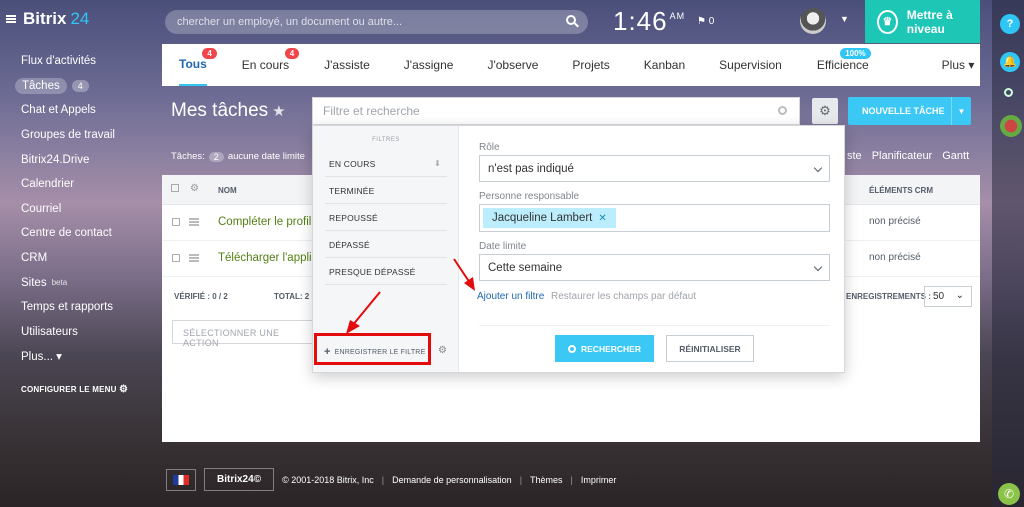 This screenshot has height=507, width=1024. I want to click on preset-completed: TERMINÉE, so click(386, 191).